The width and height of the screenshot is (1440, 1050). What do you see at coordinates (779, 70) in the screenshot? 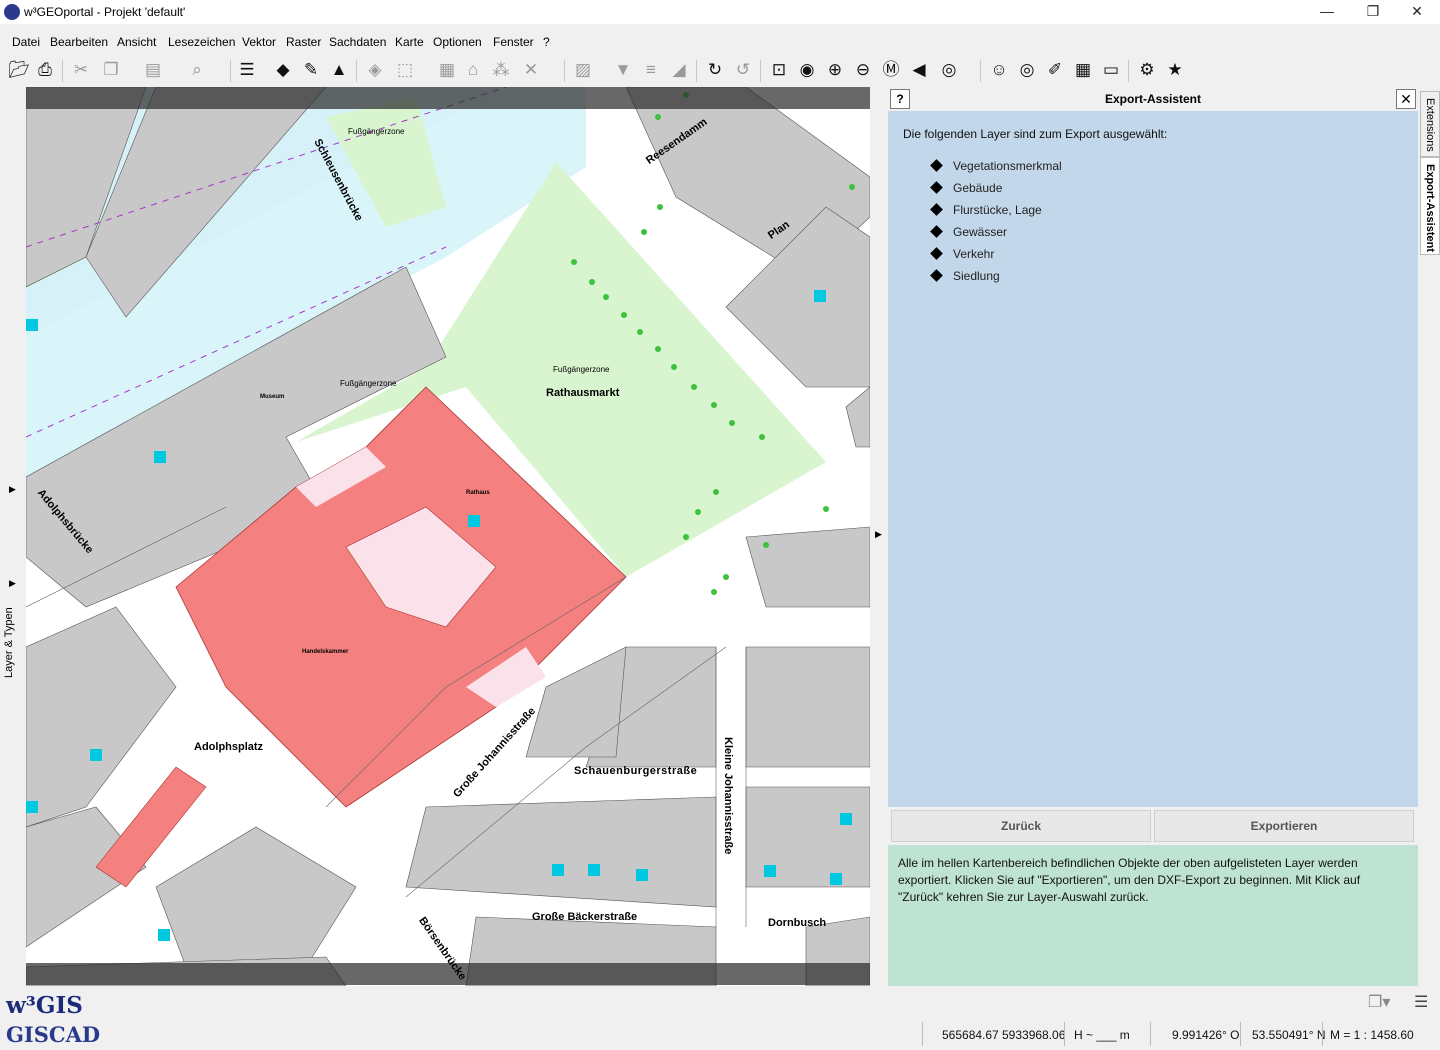
I see `zoom-frame-icon: ⊡` at bounding box center [779, 70].